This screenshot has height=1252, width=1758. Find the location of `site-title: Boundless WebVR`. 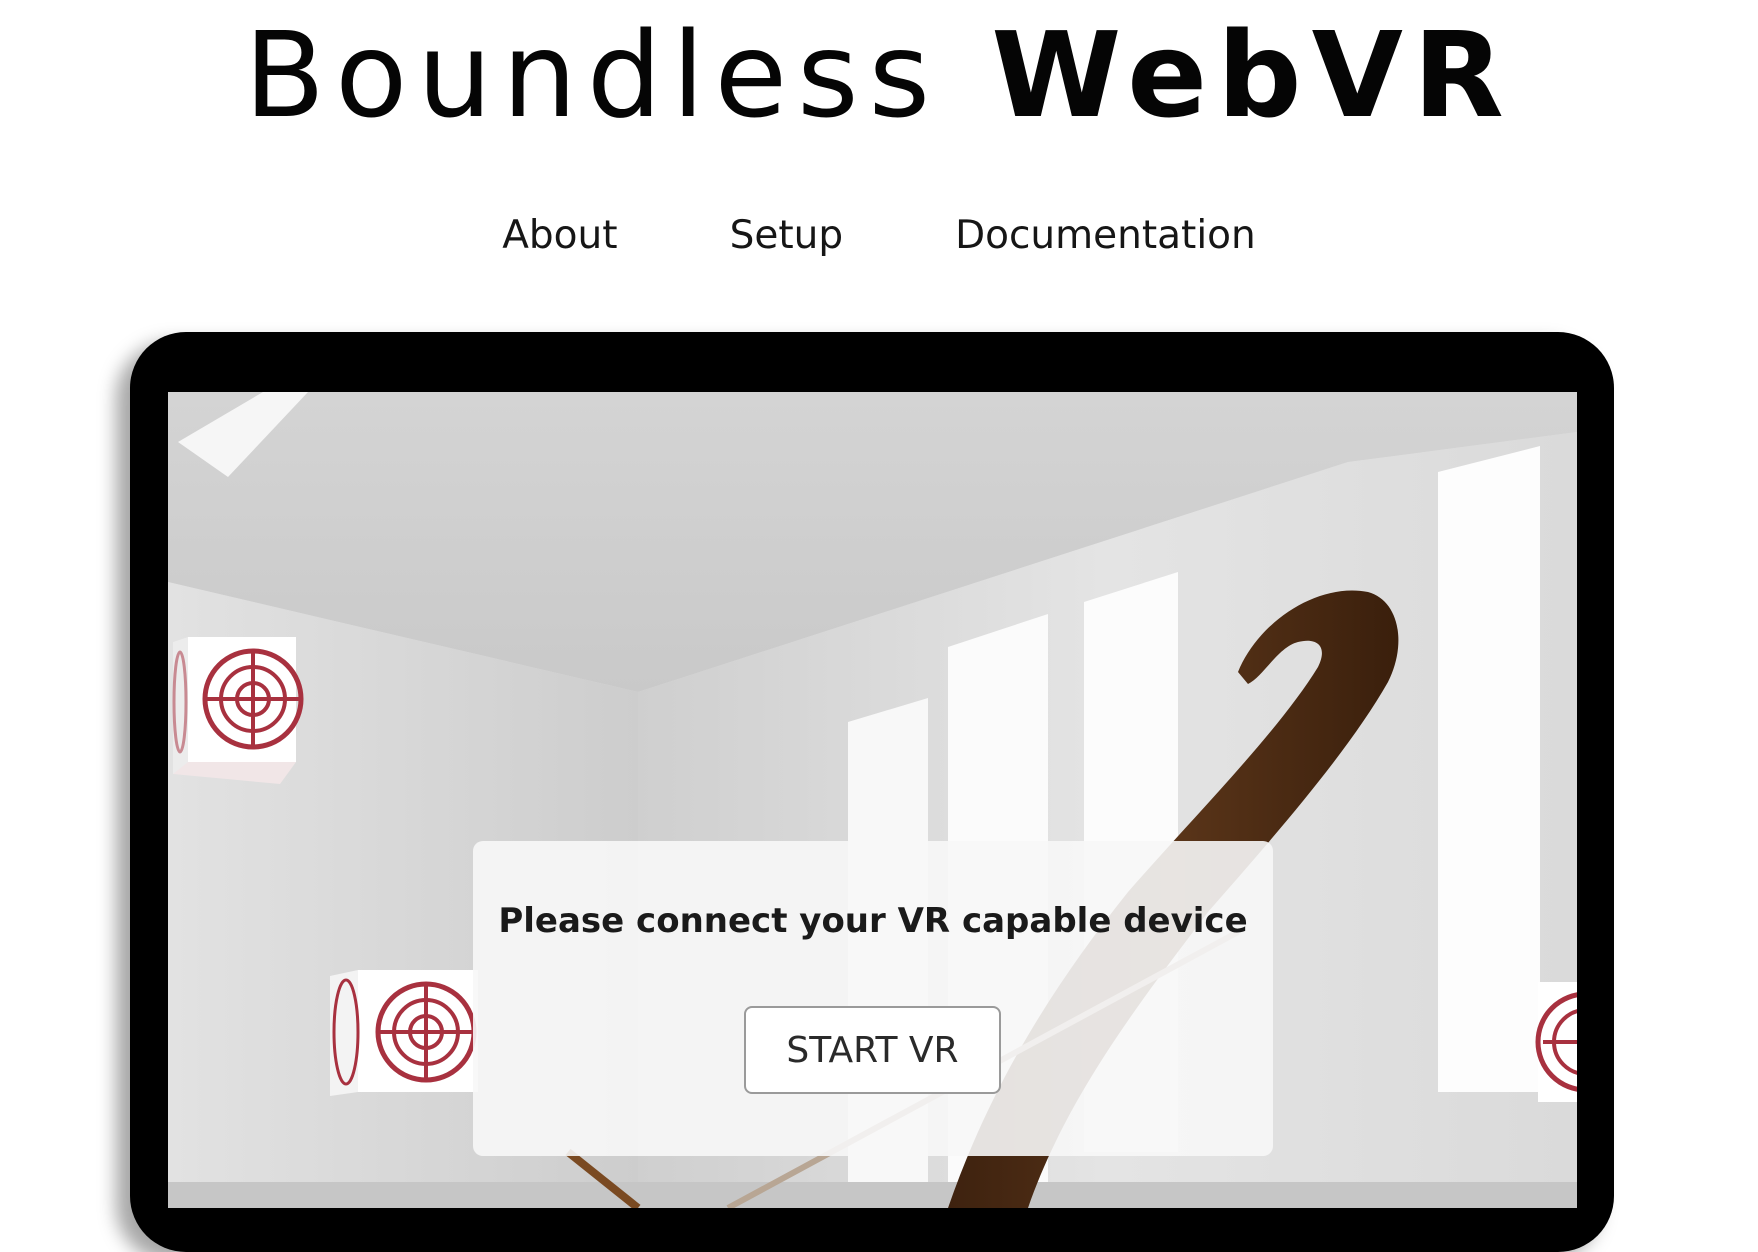

site-title: Boundless WebVR is located at coordinates (879, 72).